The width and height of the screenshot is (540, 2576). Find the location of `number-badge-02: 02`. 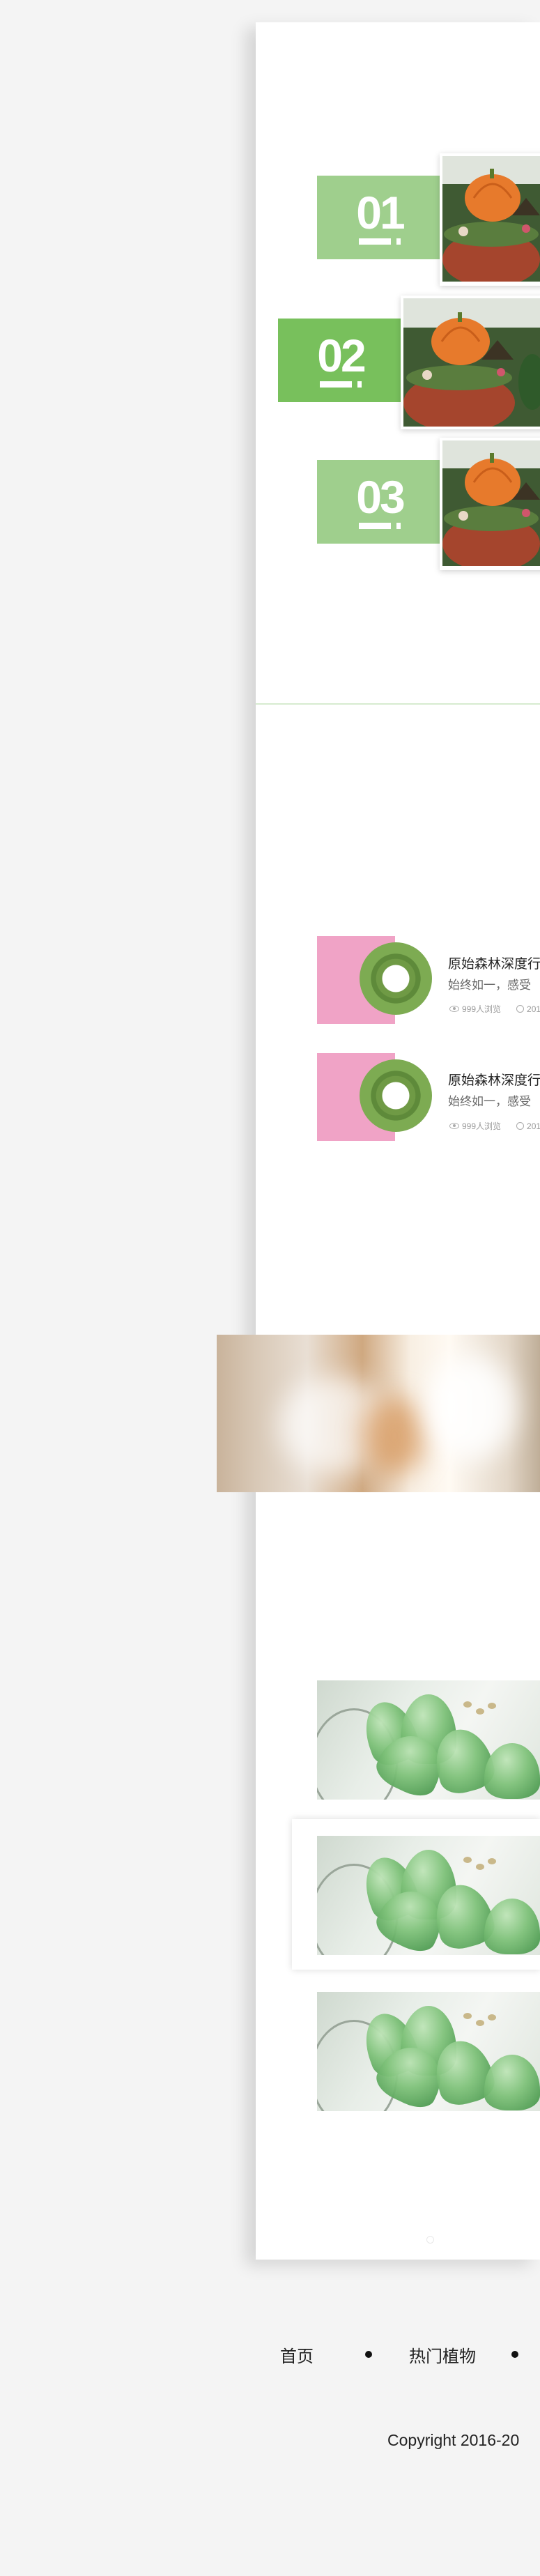

number-badge-02: 02 is located at coordinates (340, 361).